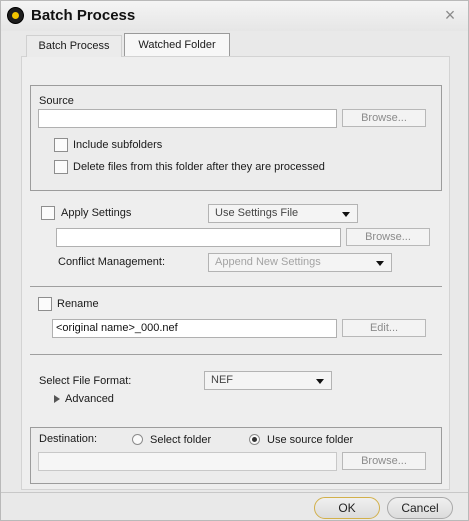  Describe the element at coordinates (45, 304) in the screenshot. I see `rename-checkbox` at that location.